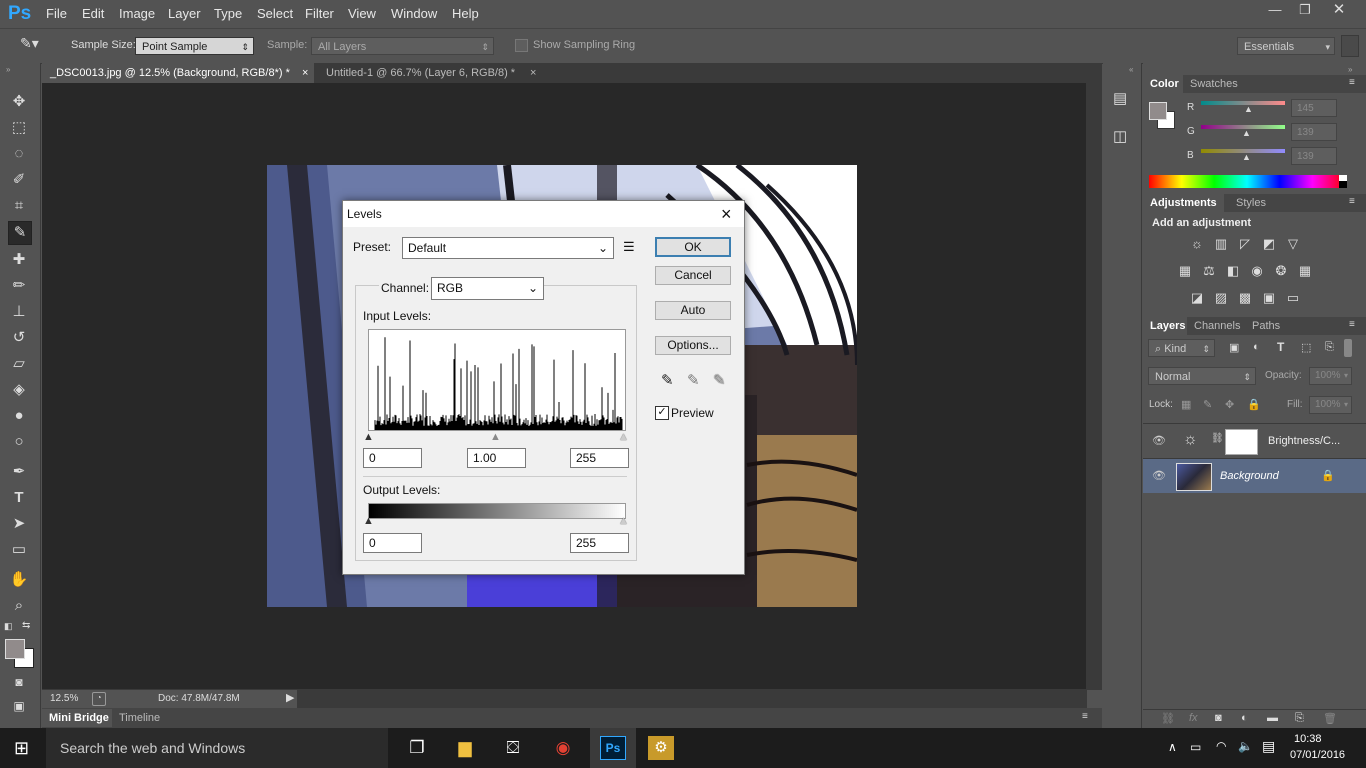 The width and height of the screenshot is (1366, 768). I want to click on output-black-field: 0, so click(392, 543).